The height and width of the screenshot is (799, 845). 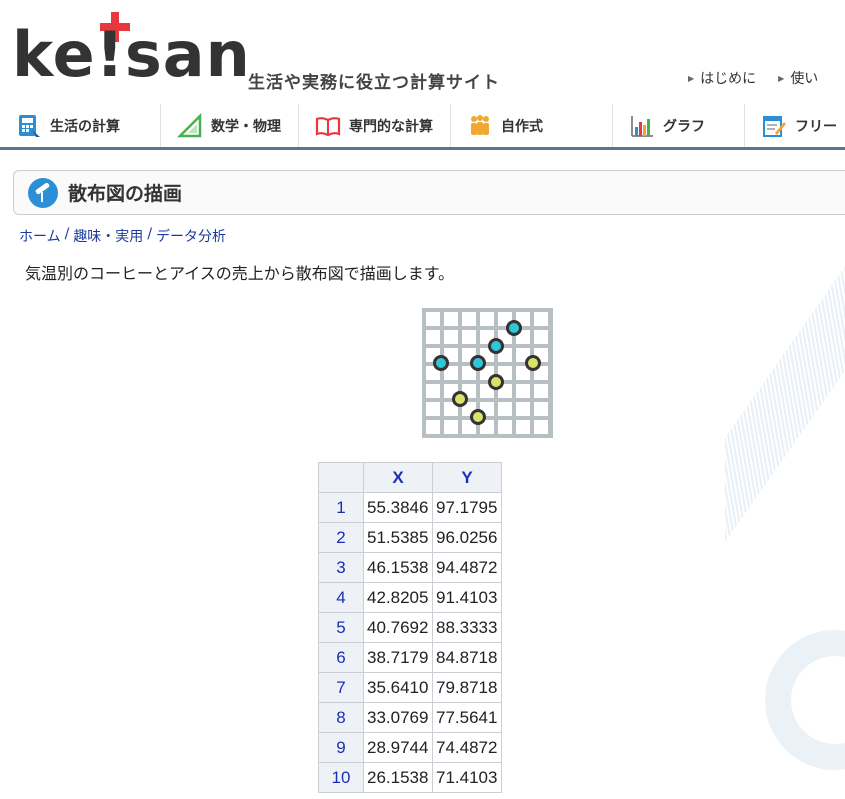 I want to click on page-title: 散布図の描画, so click(x=125, y=194).